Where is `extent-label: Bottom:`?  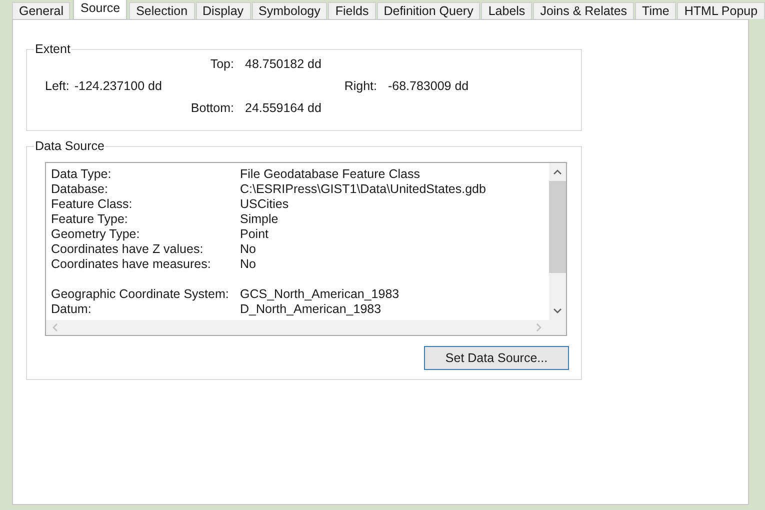
extent-label: Bottom: is located at coordinates (212, 108).